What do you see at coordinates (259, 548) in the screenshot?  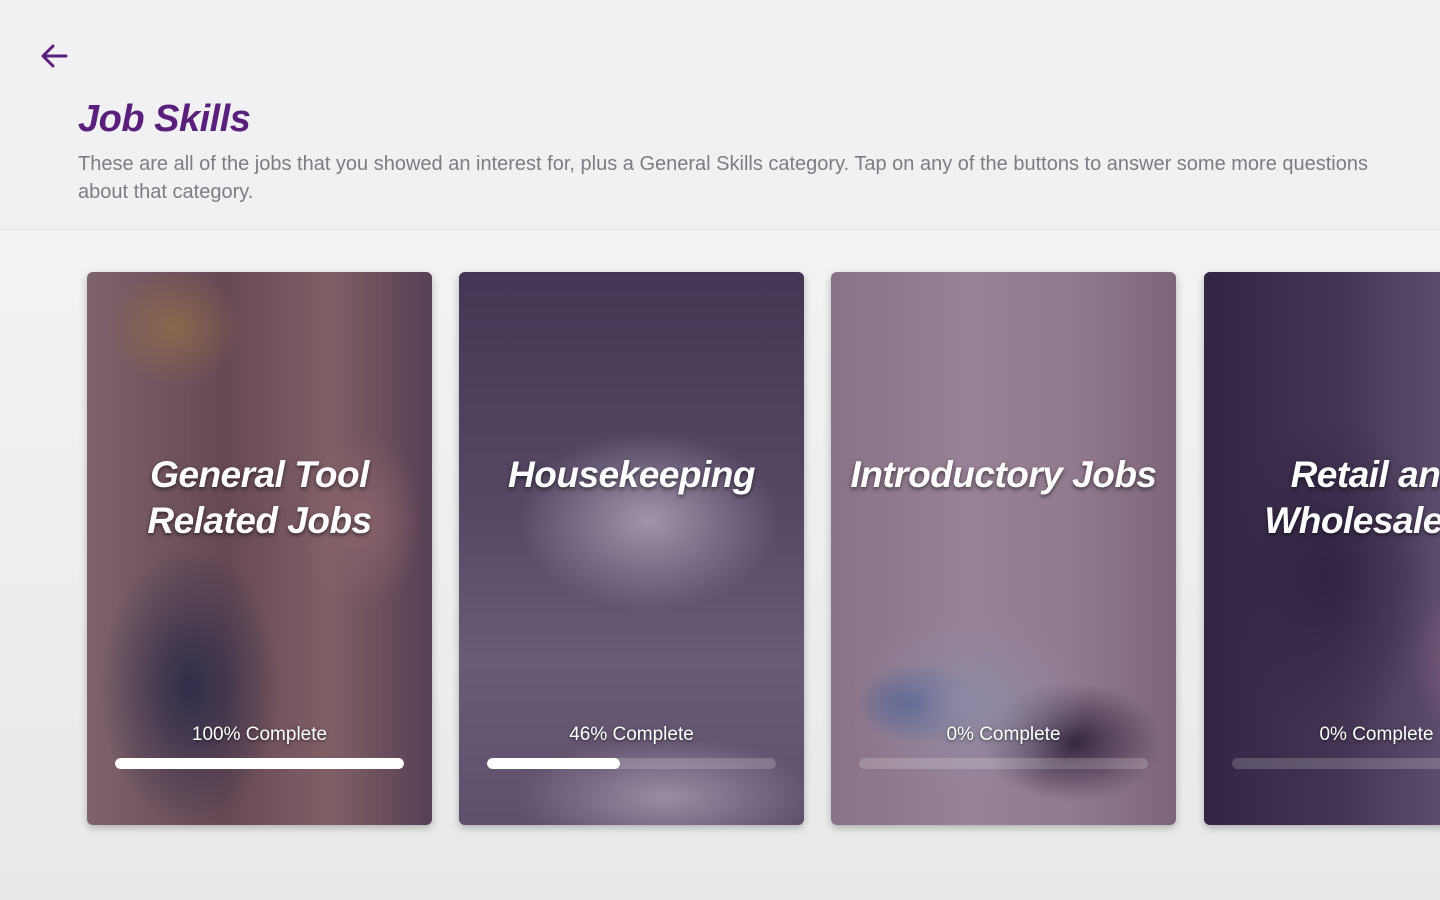 I see `card-general-tool-related-jobs: General Tool Related Jobs 100% Complete` at bounding box center [259, 548].